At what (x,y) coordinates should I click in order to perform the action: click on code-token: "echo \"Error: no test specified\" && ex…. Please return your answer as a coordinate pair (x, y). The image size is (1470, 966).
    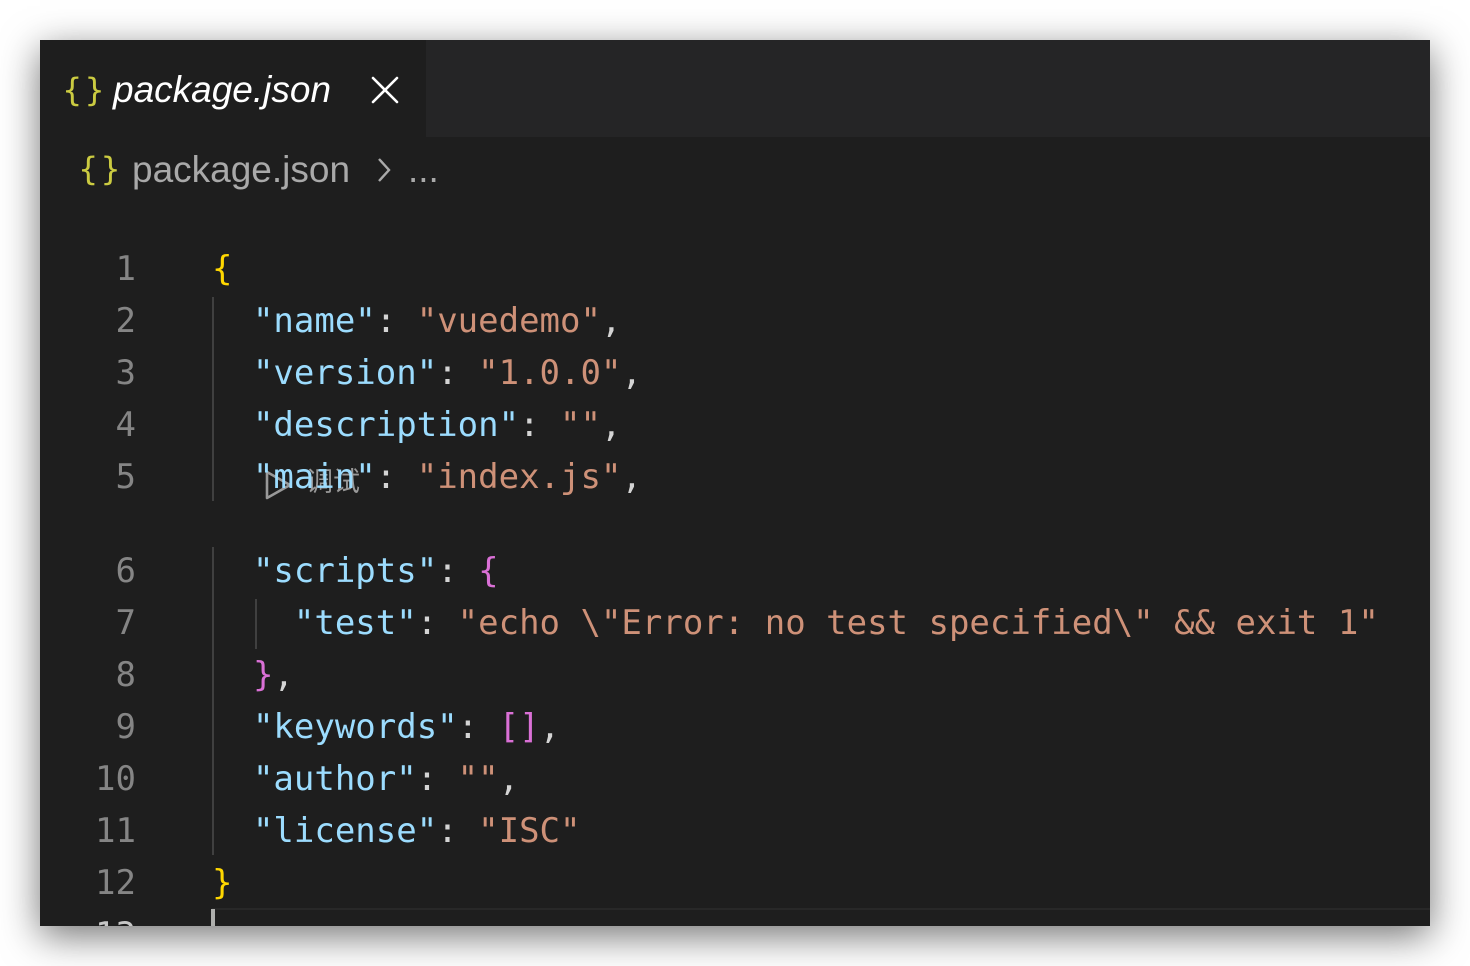
    Looking at the image, I should click on (918, 623).